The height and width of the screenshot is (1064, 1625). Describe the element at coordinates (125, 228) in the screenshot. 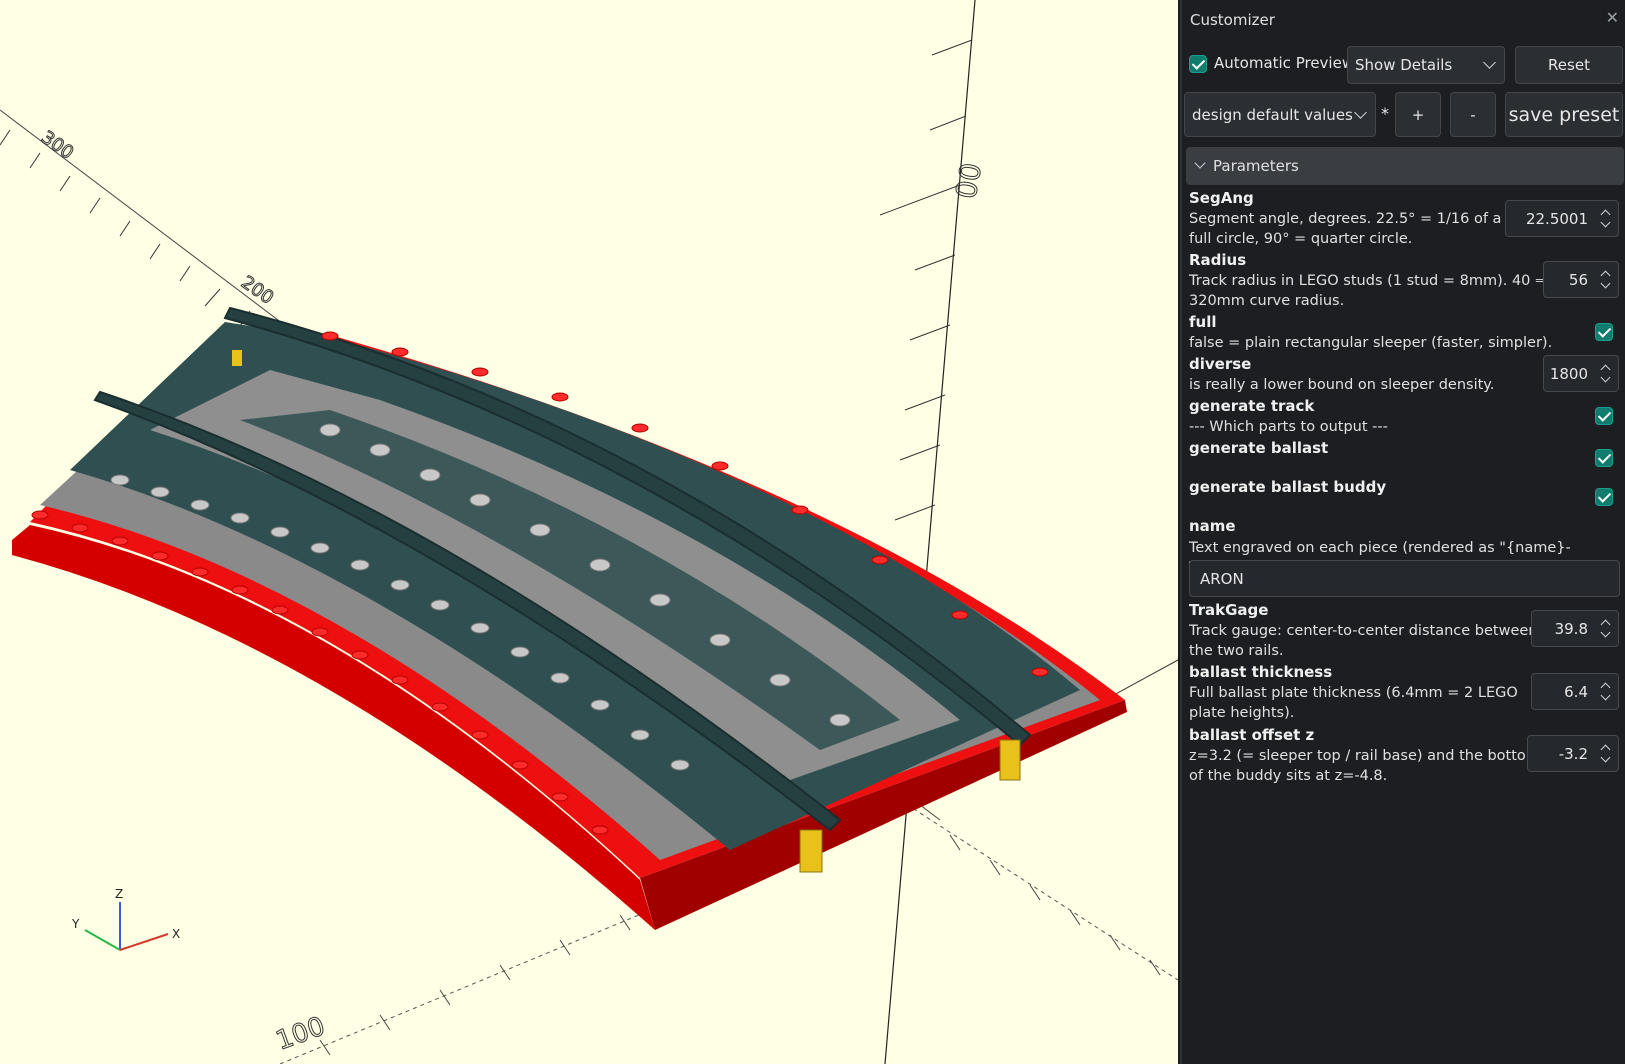

I see `y-axis-ticks` at that location.